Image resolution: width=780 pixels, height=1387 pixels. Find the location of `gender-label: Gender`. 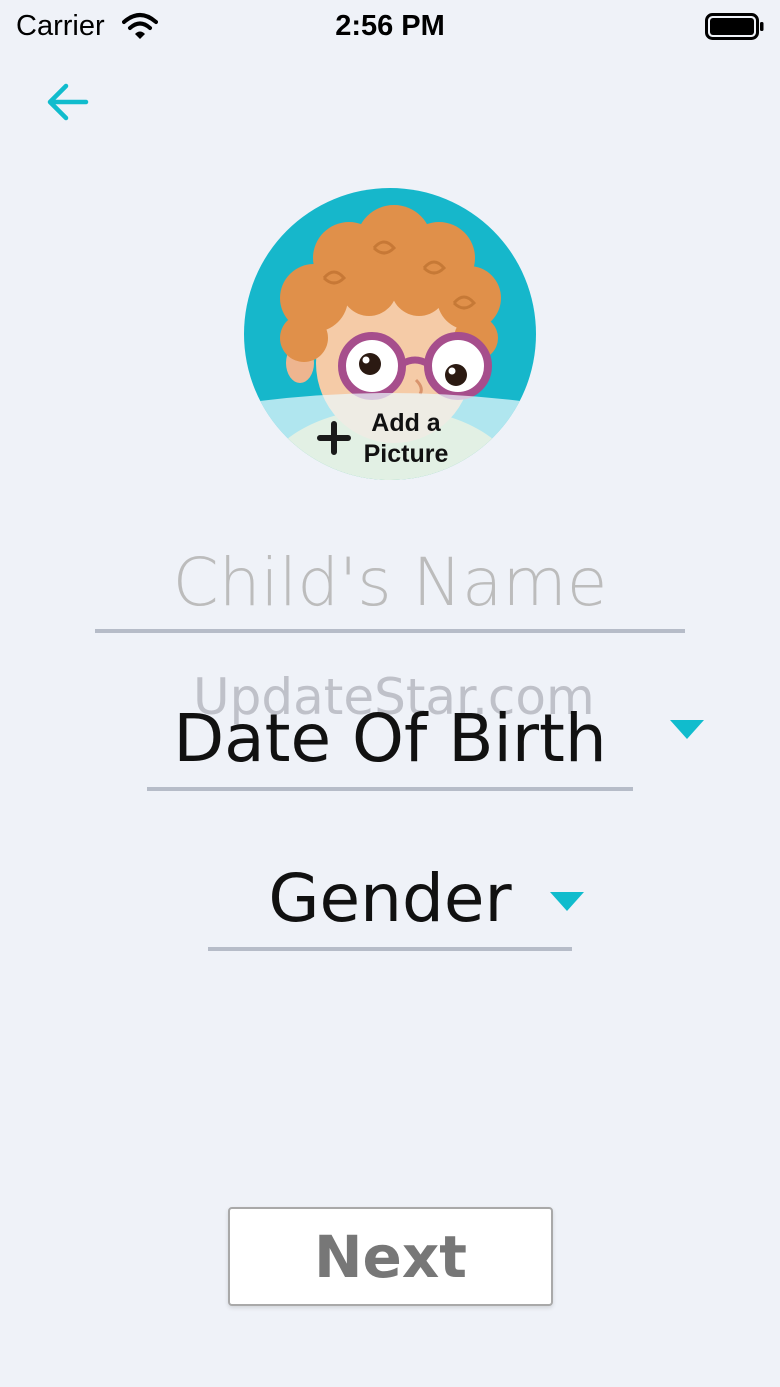

gender-label: Gender is located at coordinates (390, 898).